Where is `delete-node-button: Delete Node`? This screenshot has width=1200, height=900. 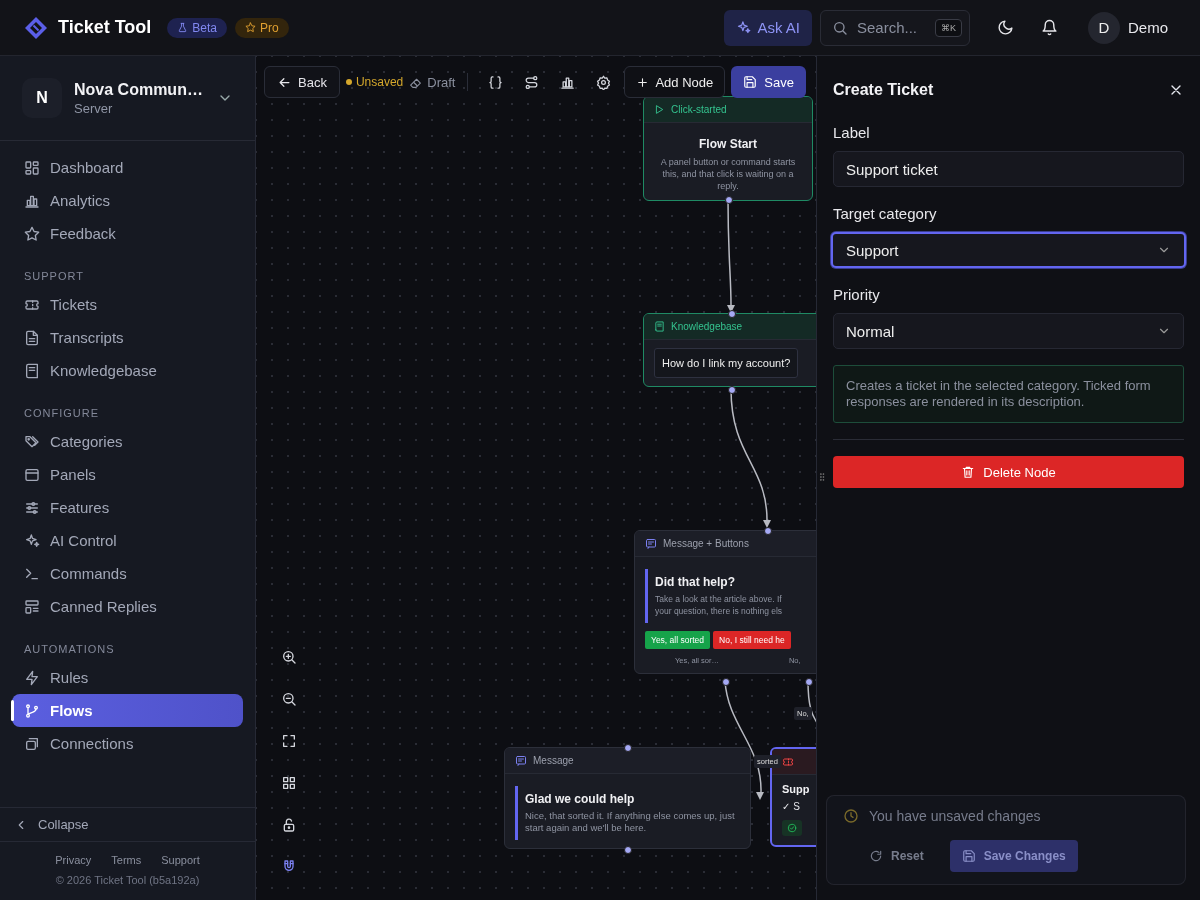
delete-node-button: Delete Node is located at coordinates (1008, 472).